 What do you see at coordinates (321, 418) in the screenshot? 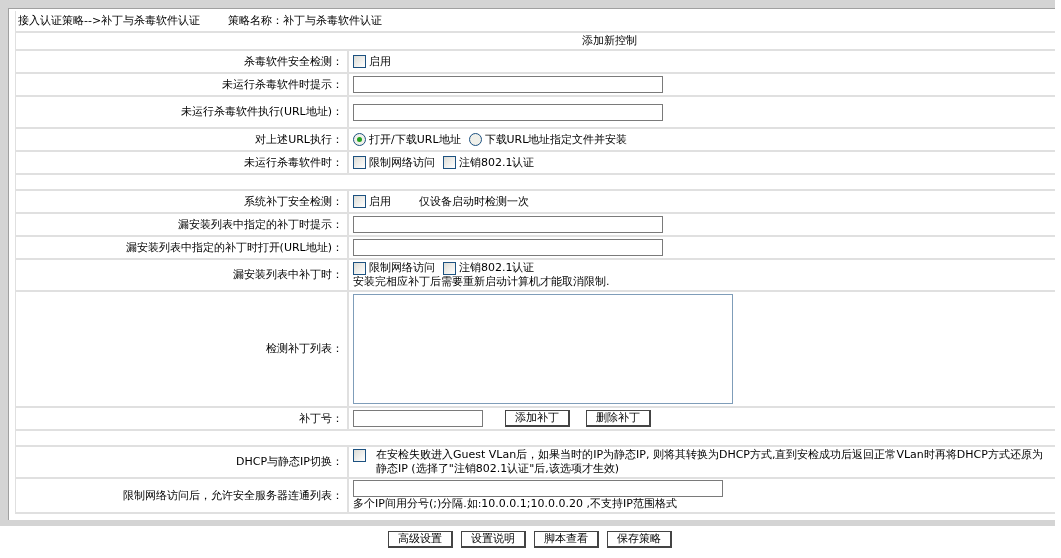
I see `field-label: 补丁号：` at bounding box center [321, 418].